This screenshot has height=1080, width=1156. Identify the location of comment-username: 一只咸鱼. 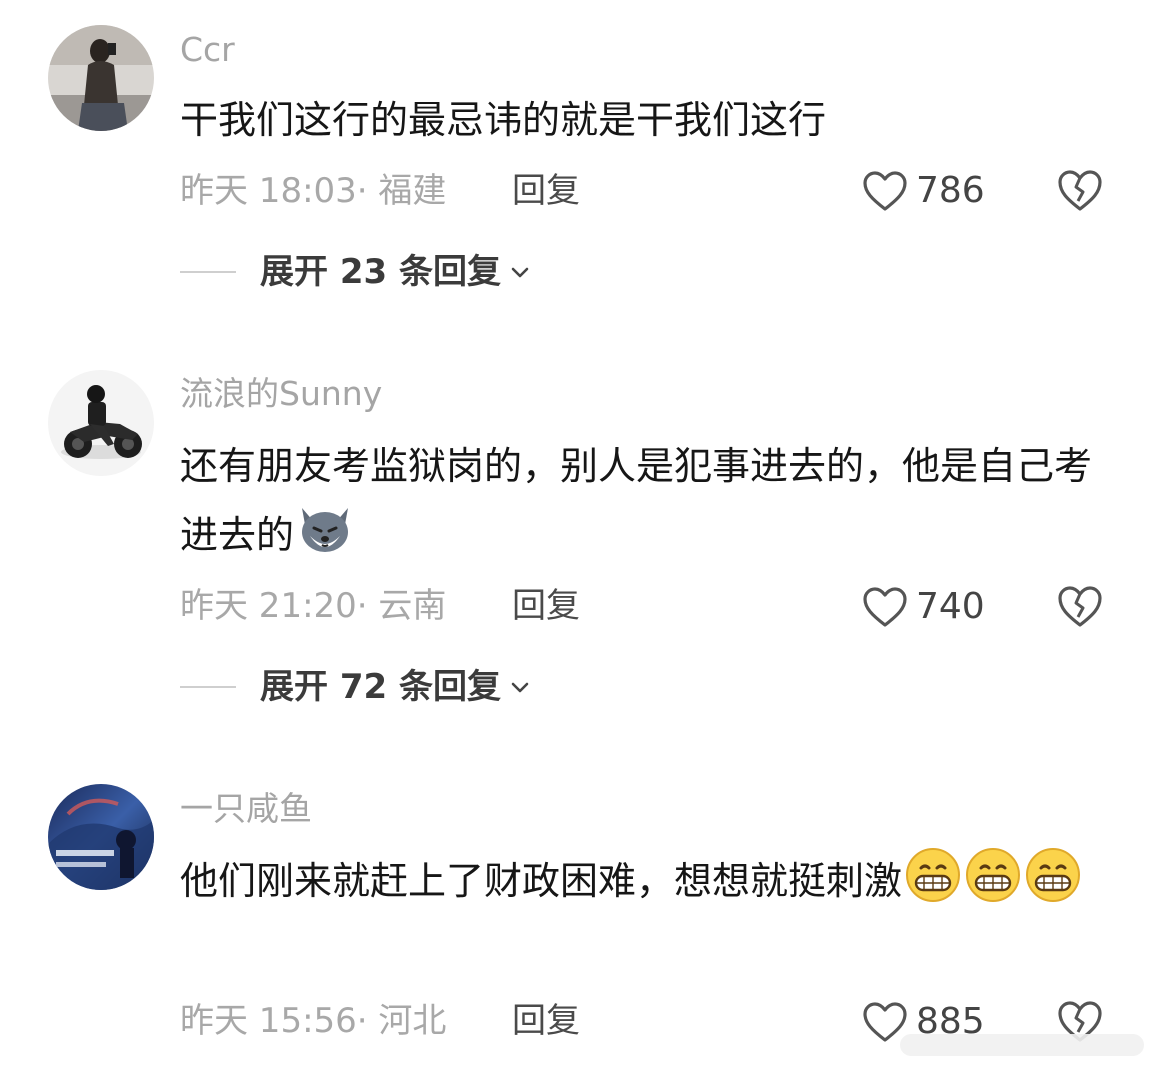
(246, 808).